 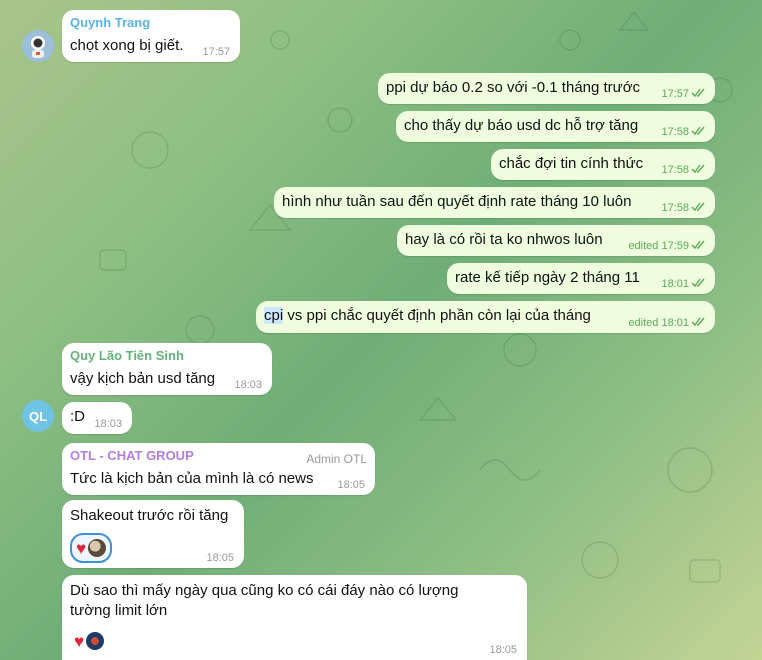 I want to click on message-text: hay là có rồi ta ko nhwos luôn, so click(x=504, y=239).